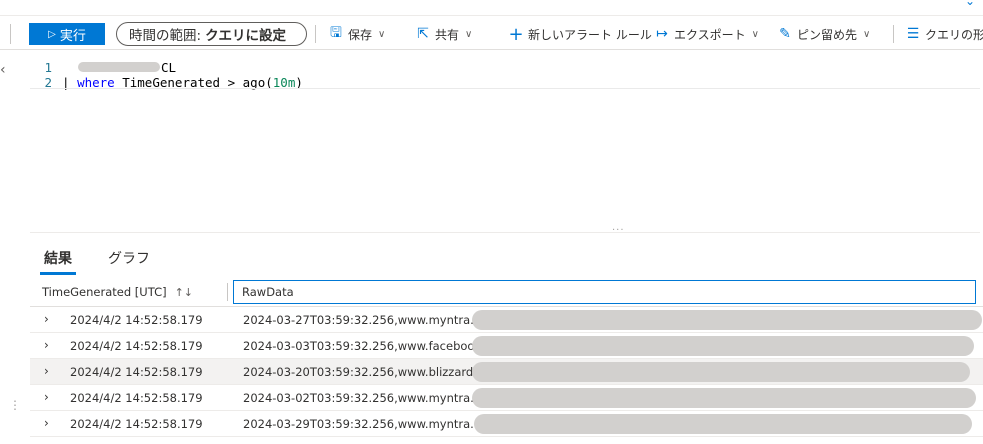 The height and width of the screenshot is (444, 983). I want to click on splitter-handle-icon: ···, so click(618, 230).